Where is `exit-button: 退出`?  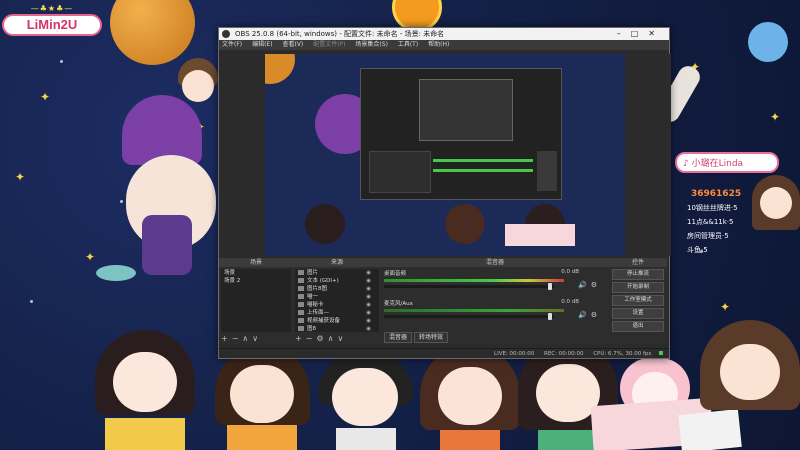 exit-button: 退出 is located at coordinates (638, 326).